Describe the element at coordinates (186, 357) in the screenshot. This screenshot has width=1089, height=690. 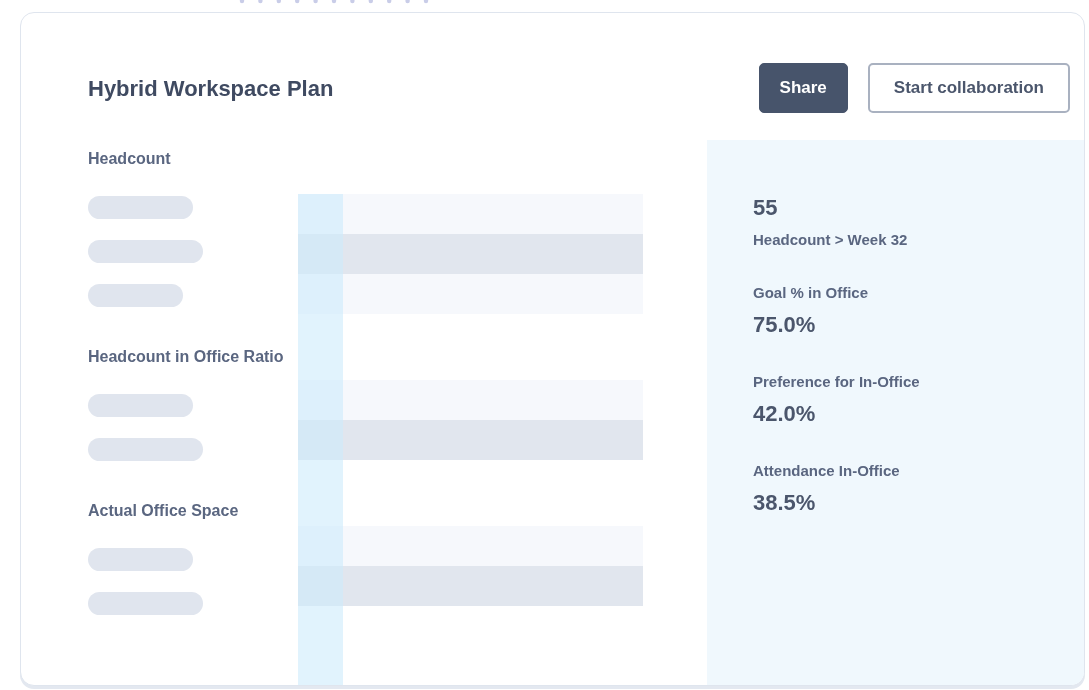
I see `section-label: Headcount in Office Ratio` at that location.